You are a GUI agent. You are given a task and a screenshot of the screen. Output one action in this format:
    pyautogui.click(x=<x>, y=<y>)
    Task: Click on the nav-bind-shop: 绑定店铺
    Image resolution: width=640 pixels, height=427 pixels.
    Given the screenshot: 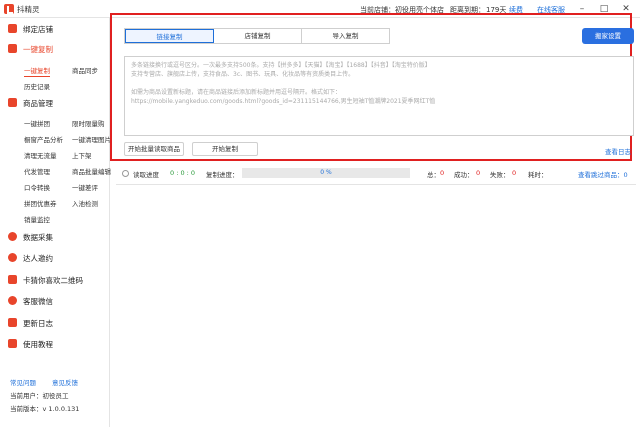 What is the action you would take?
    pyautogui.click(x=58, y=29)
    